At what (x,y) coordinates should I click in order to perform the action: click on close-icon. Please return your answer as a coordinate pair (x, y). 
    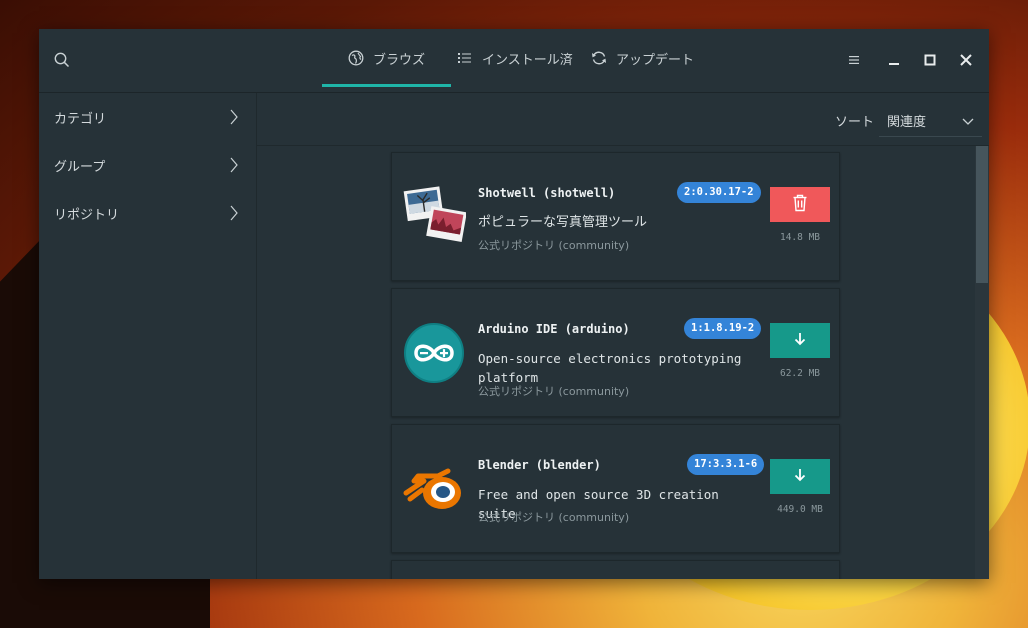
    Looking at the image, I should click on (966, 60).